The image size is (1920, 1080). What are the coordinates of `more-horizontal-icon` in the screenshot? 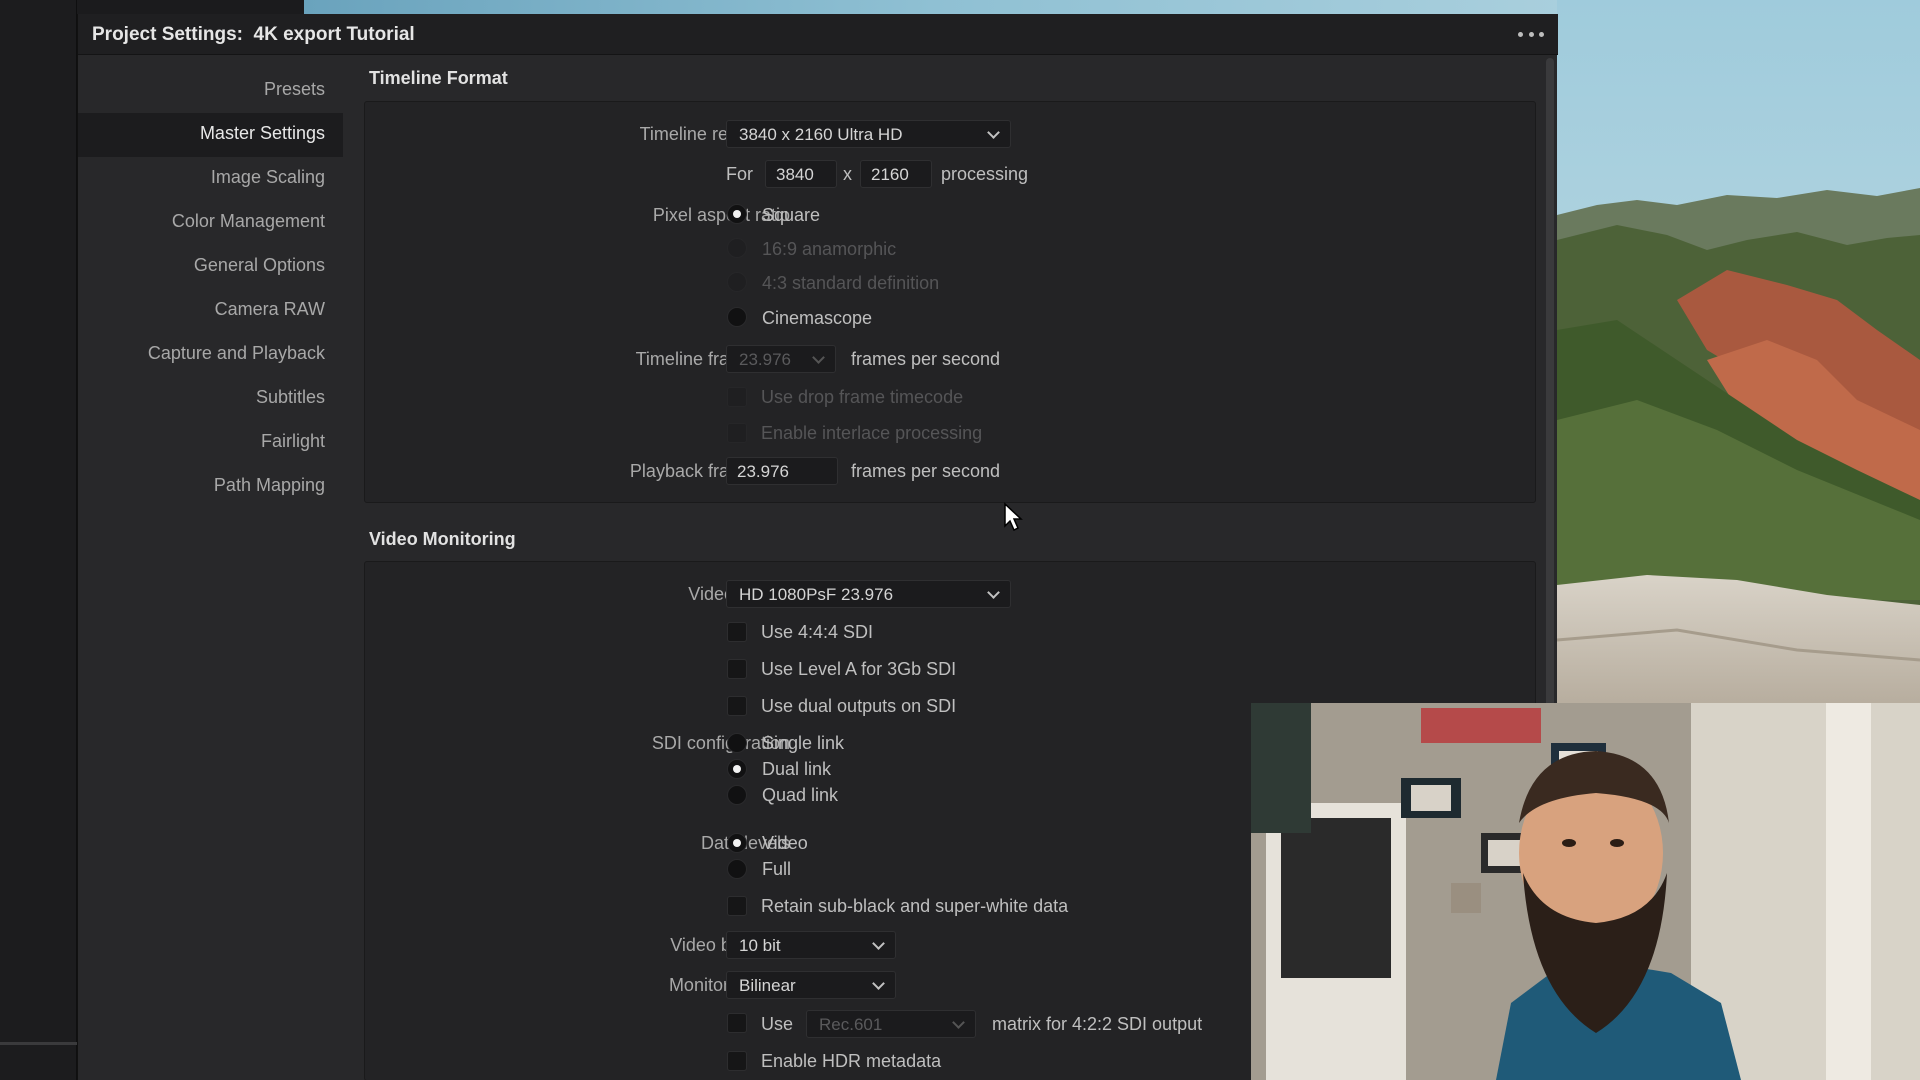 It's located at (1531, 35).